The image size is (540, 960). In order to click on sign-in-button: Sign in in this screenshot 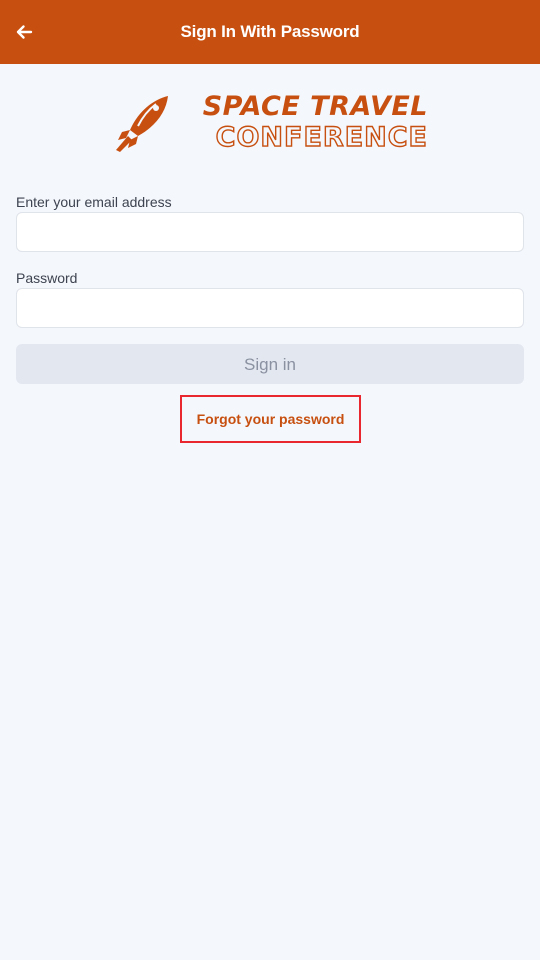, I will do `click(270, 364)`.